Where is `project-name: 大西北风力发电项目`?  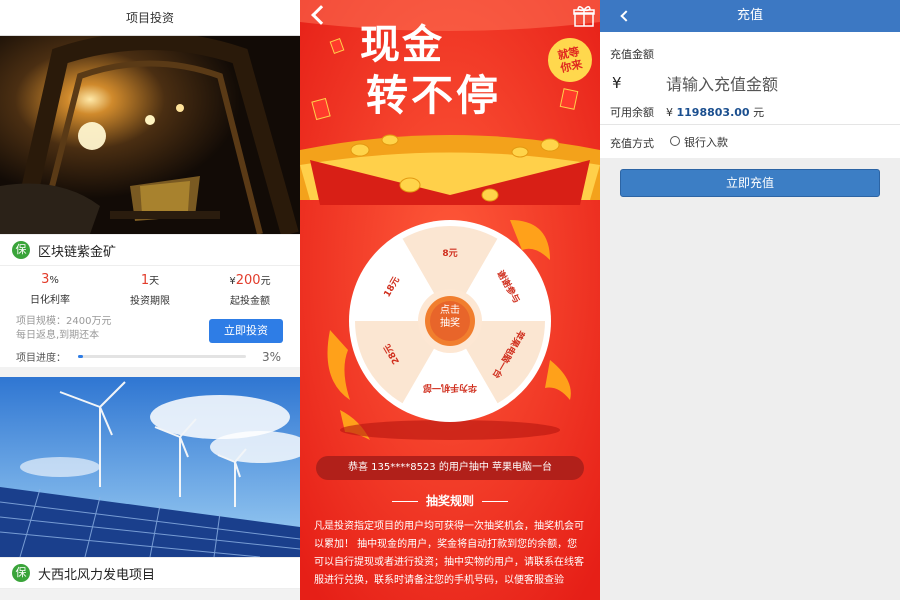
project-name: 大西北风力发电项目 is located at coordinates (97, 575).